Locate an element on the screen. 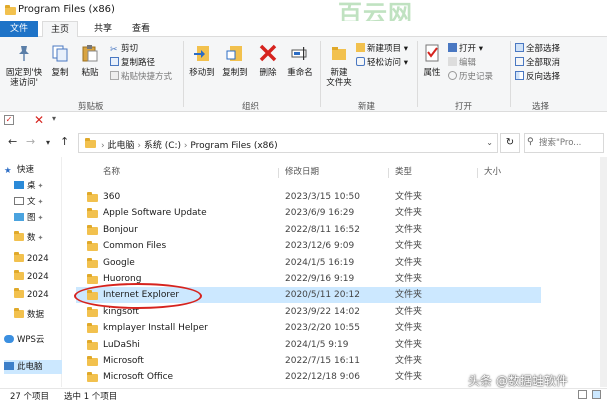 The width and height of the screenshot is (607, 402). details-view-icon is located at coordinates (582, 394).